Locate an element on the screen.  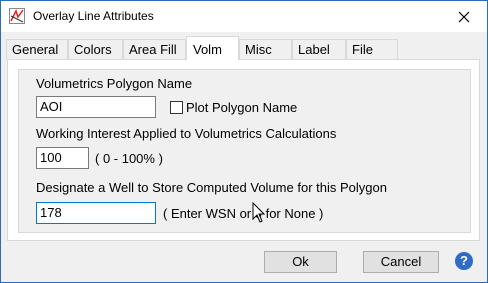
tab-misc: Misc is located at coordinates (265, 49).